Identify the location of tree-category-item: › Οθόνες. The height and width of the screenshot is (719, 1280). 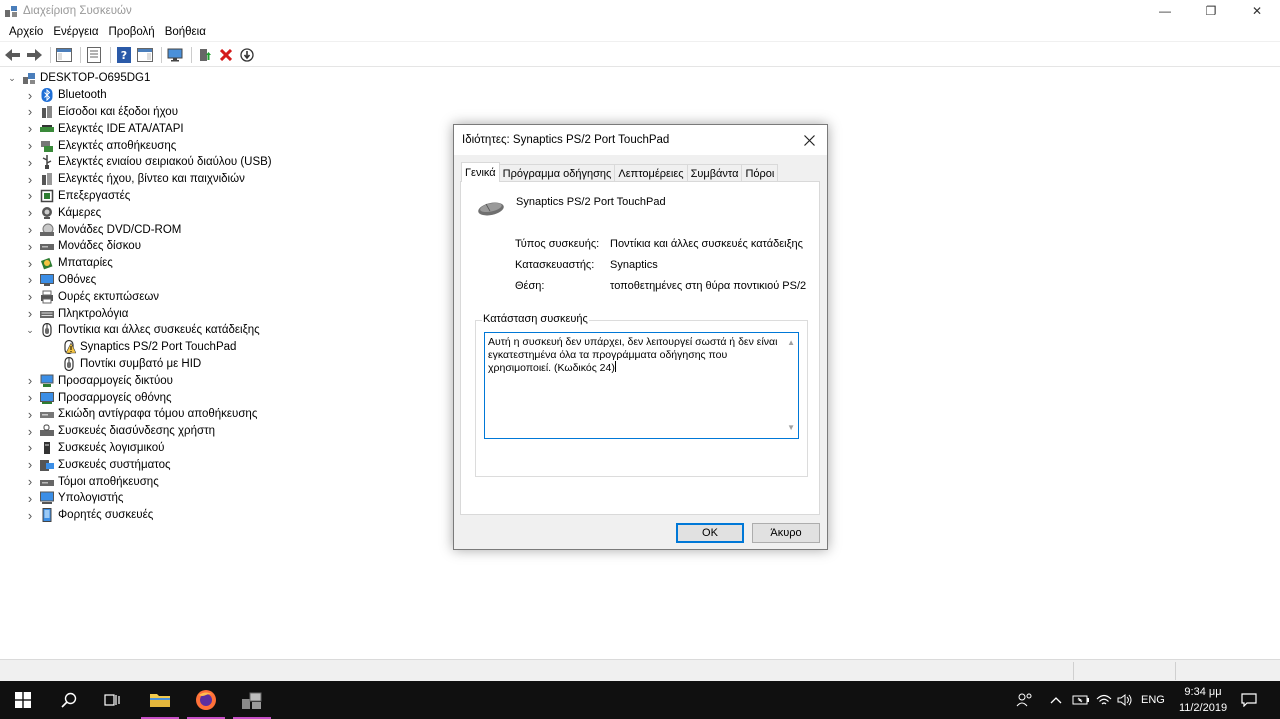
(220, 280).